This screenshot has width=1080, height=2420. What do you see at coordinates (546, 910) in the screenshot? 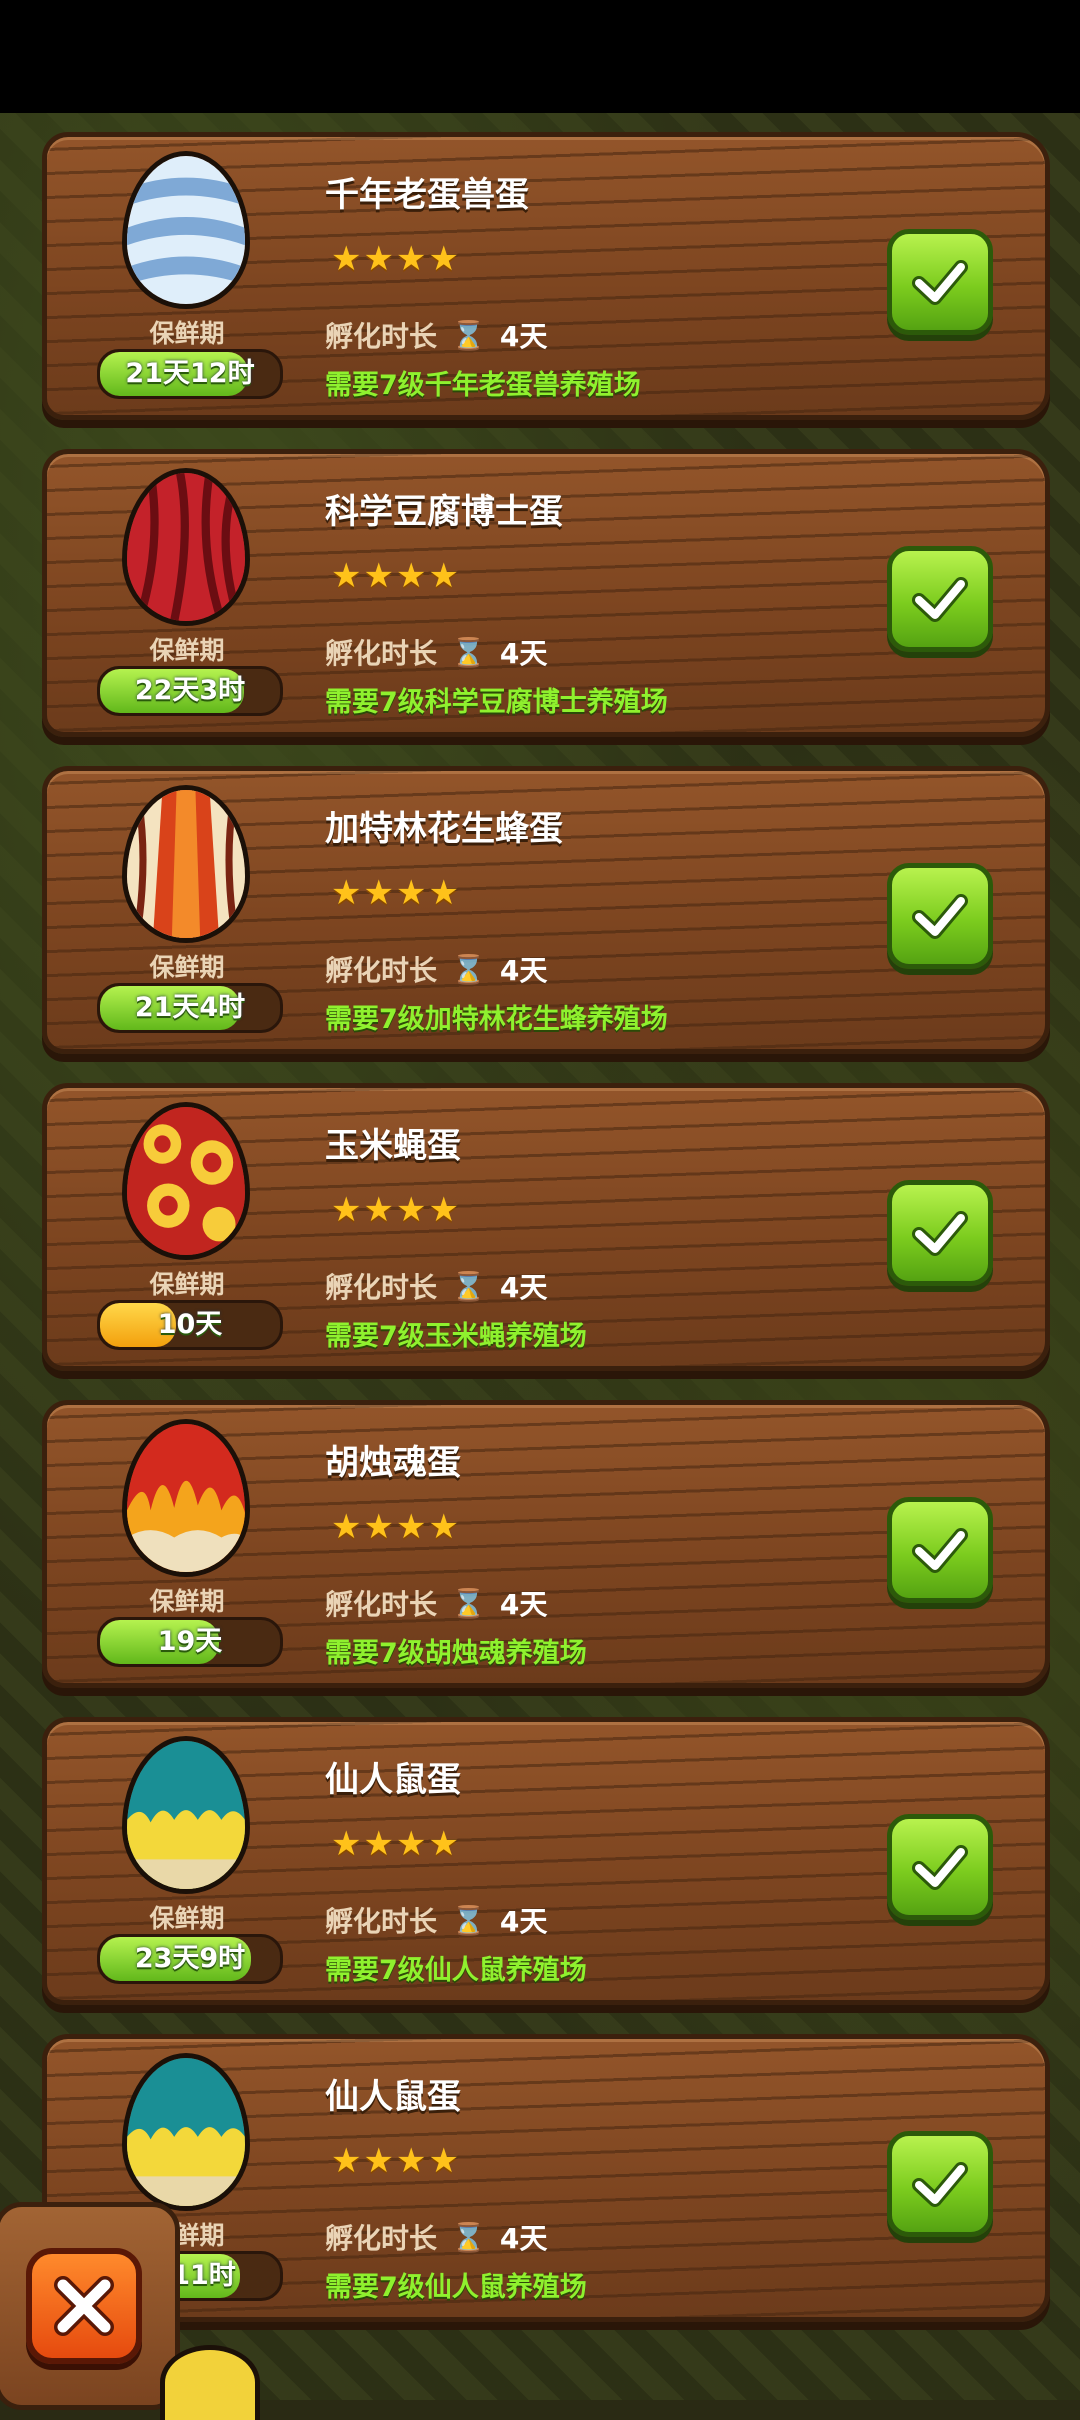
I see `egg-card: 保鲜期 21天4时 加特林花生蜂蛋 ★ ★ ★ ★ 孵化时长 ⌛ 4天 需要7级加特林花生蜂养殖场` at bounding box center [546, 910].